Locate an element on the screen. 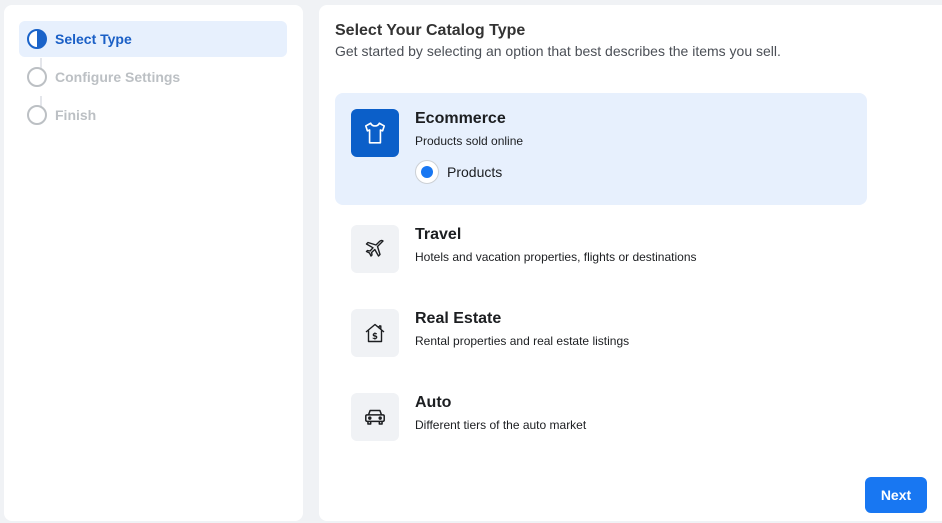 Image resolution: width=942 pixels, height=523 pixels. next-button: Next is located at coordinates (896, 495).